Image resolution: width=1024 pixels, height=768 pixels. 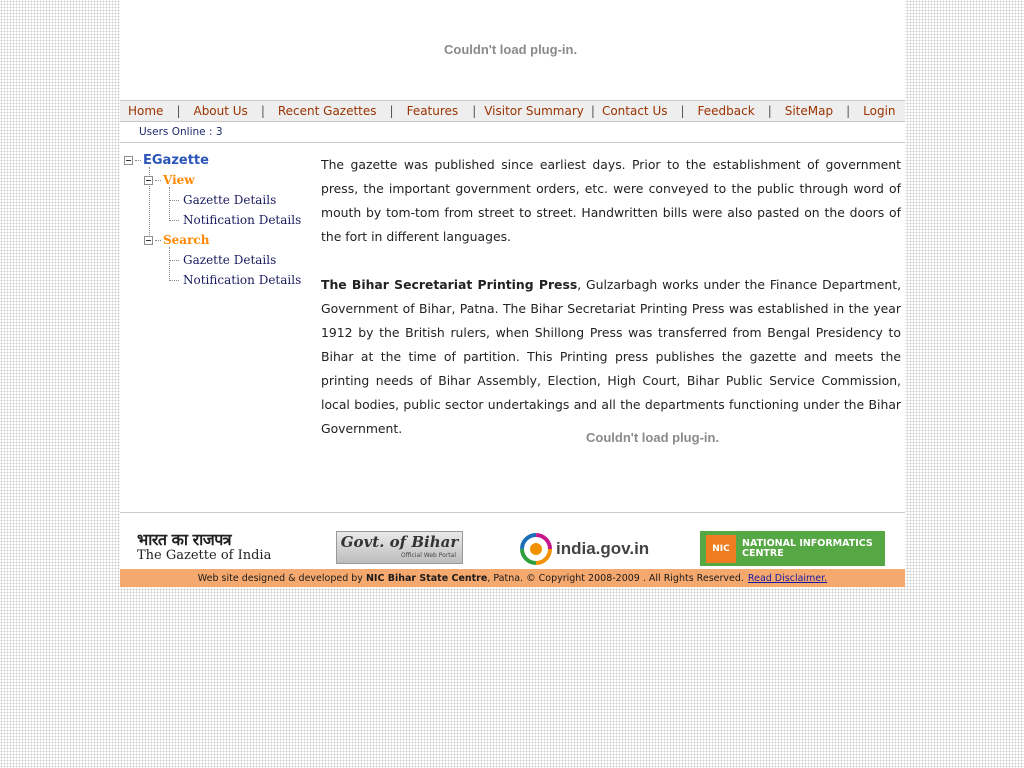 I want to click on tree-item-search-notification-details: Notification Details, so click(x=242, y=280).